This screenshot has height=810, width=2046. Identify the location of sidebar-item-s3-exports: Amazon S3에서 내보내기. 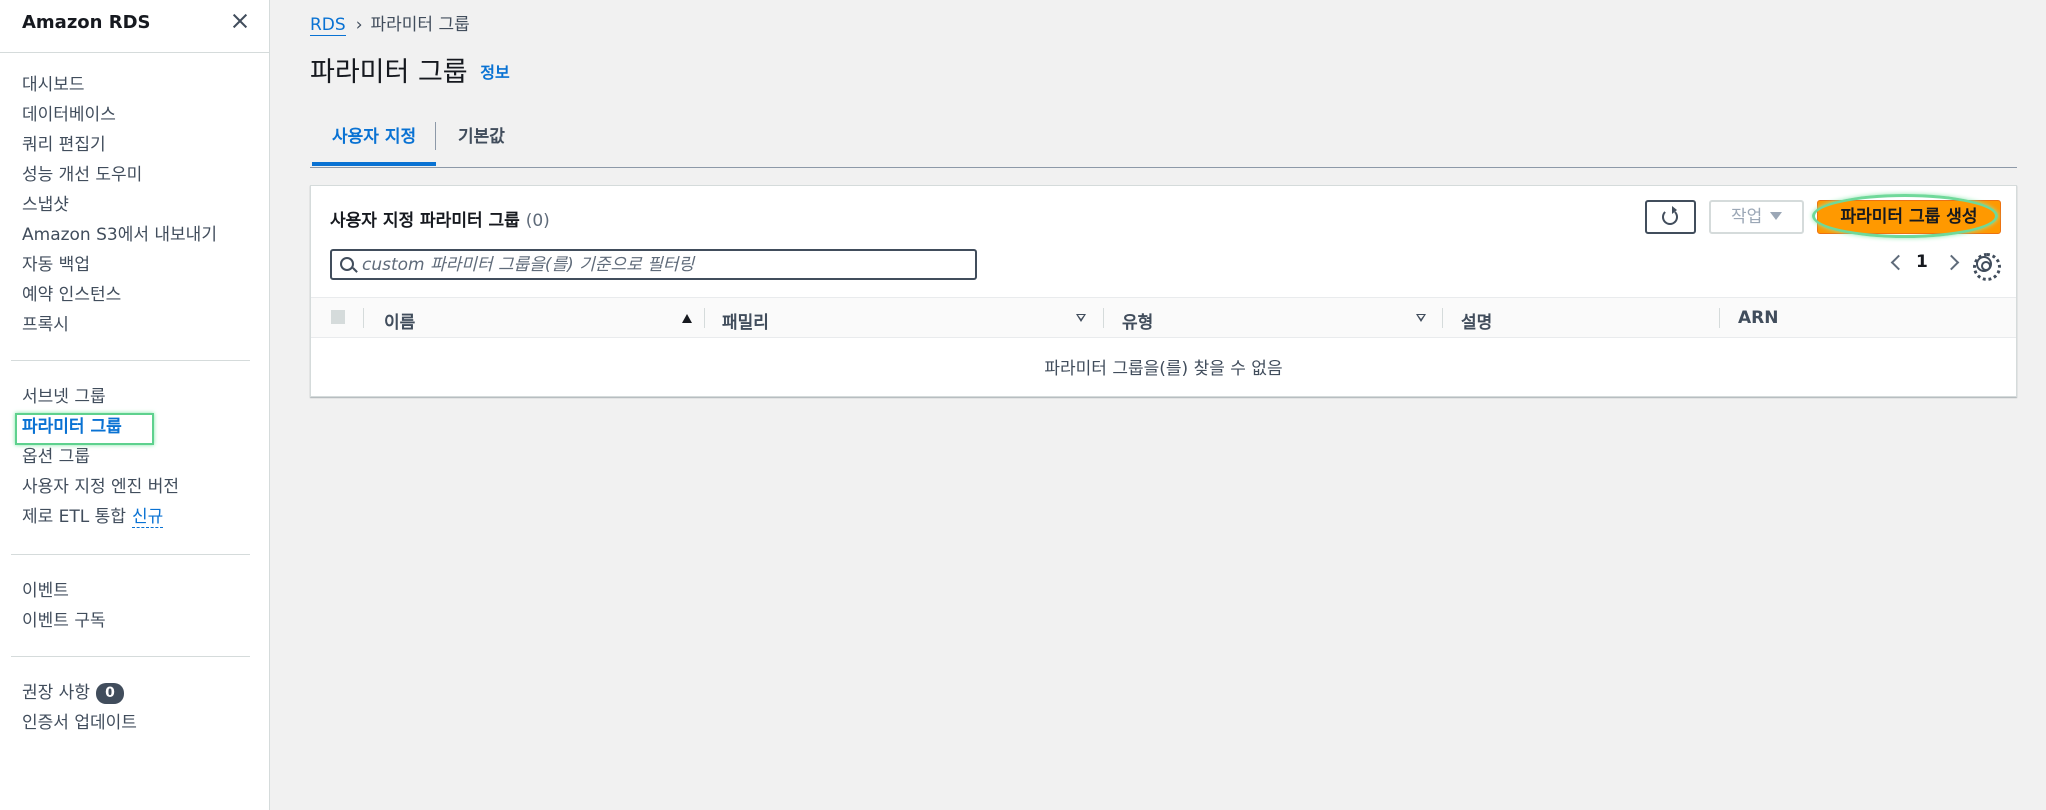
(119, 235).